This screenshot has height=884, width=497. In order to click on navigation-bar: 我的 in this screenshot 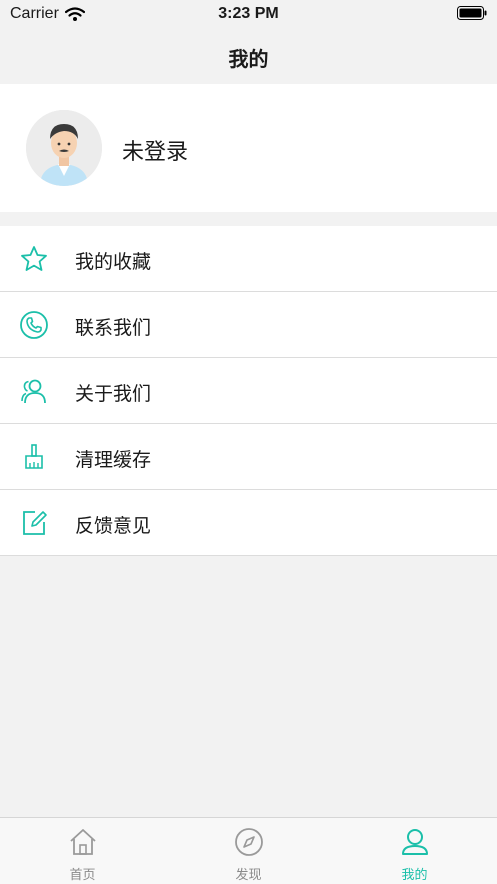, I will do `click(248, 56)`.